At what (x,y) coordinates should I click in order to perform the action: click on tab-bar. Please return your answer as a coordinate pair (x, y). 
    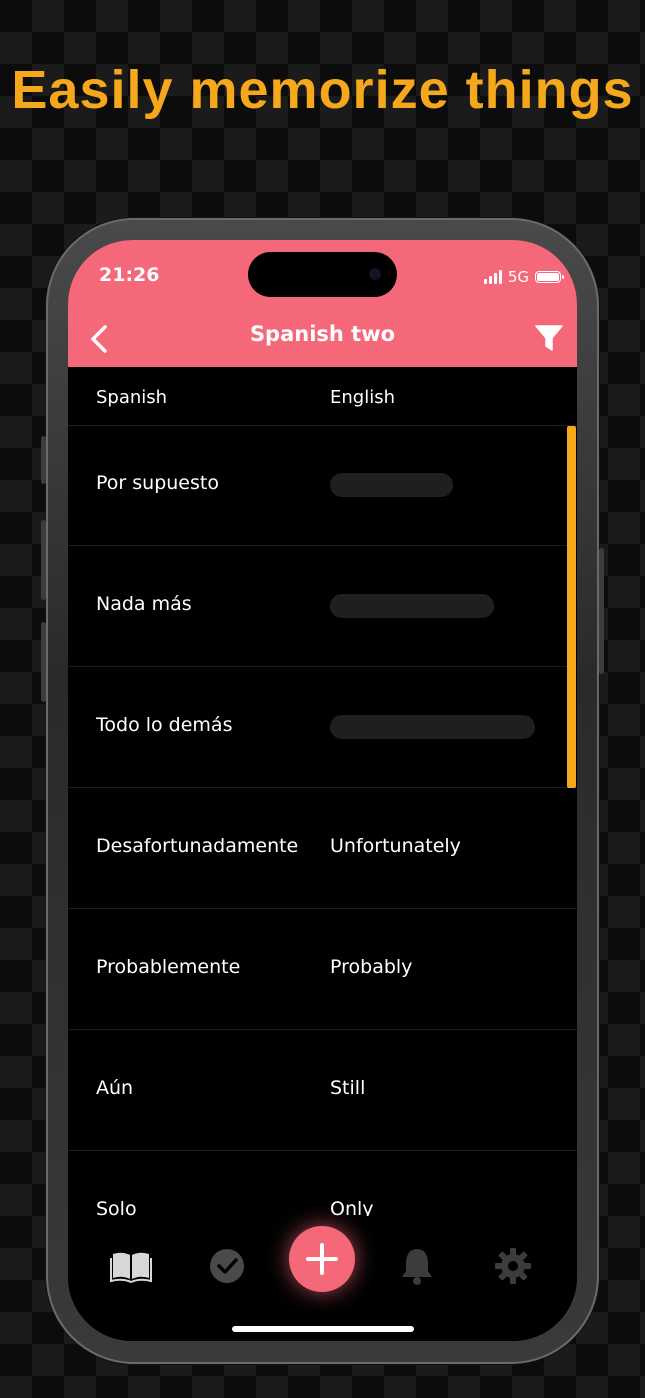
    Looking at the image, I should click on (322, 1278).